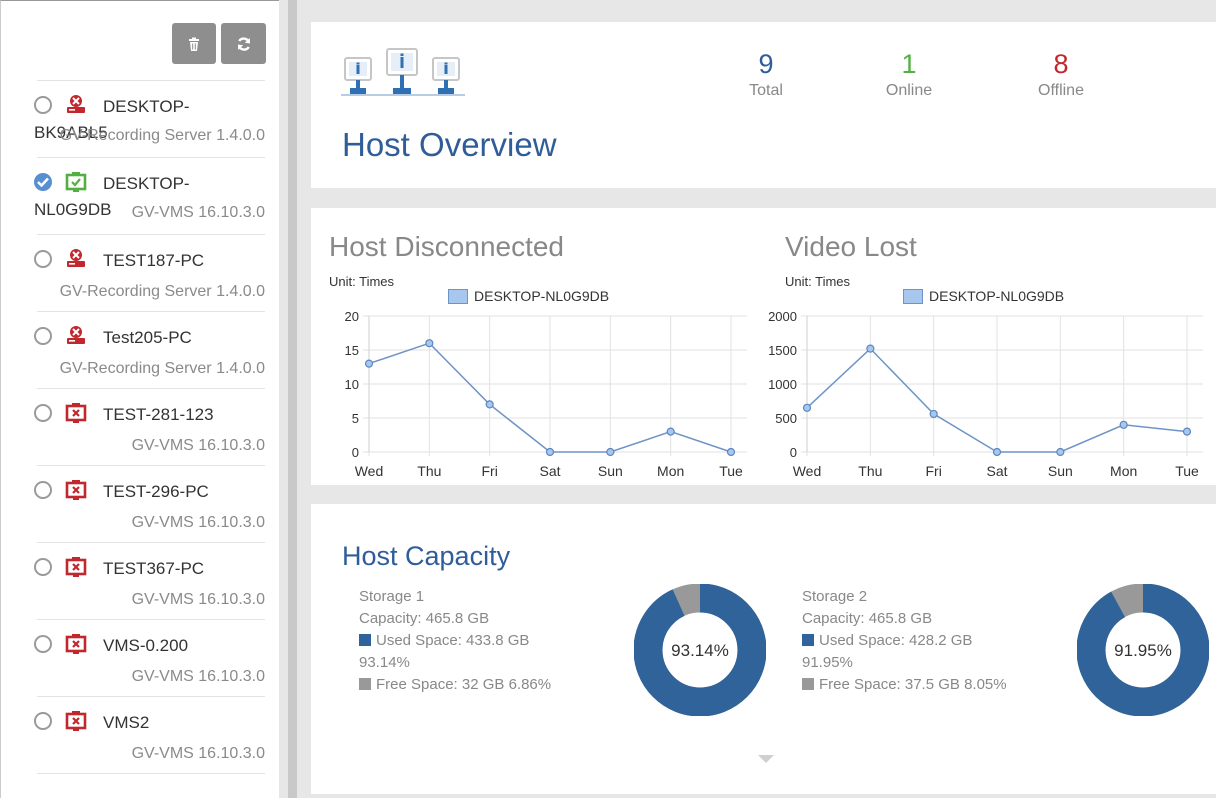 Image resolution: width=1216 pixels, height=798 pixels. I want to click on storage-1-donut-label: 93.14%, so click(700, 650).